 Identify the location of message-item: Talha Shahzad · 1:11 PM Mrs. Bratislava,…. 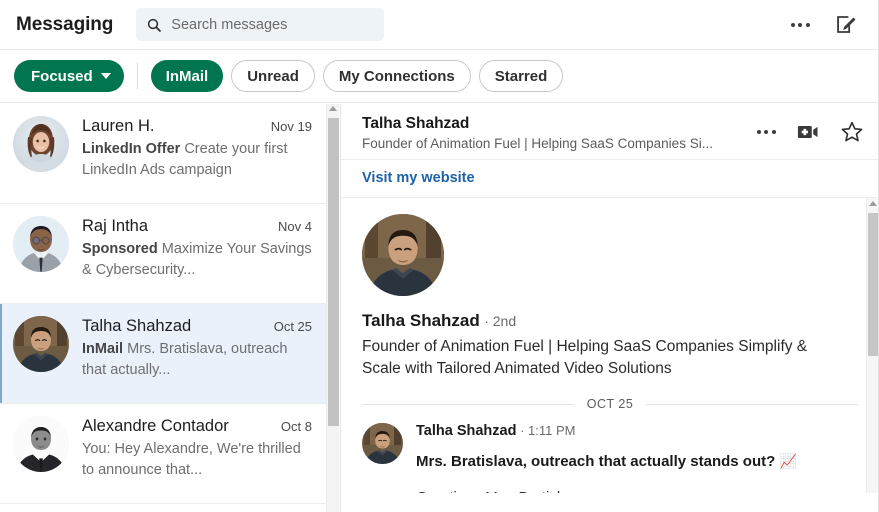
(610, 452).